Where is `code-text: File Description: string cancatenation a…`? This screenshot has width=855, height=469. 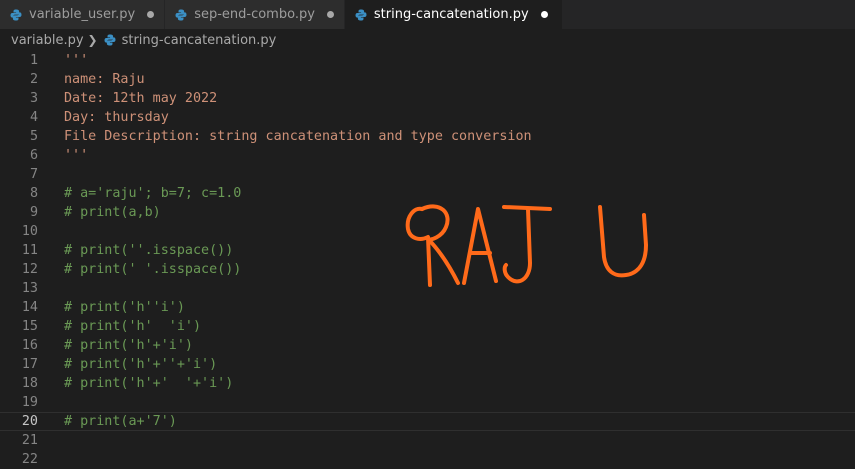 code-text: File Description: string cancatenation a… is located at coordinates (298, 136).